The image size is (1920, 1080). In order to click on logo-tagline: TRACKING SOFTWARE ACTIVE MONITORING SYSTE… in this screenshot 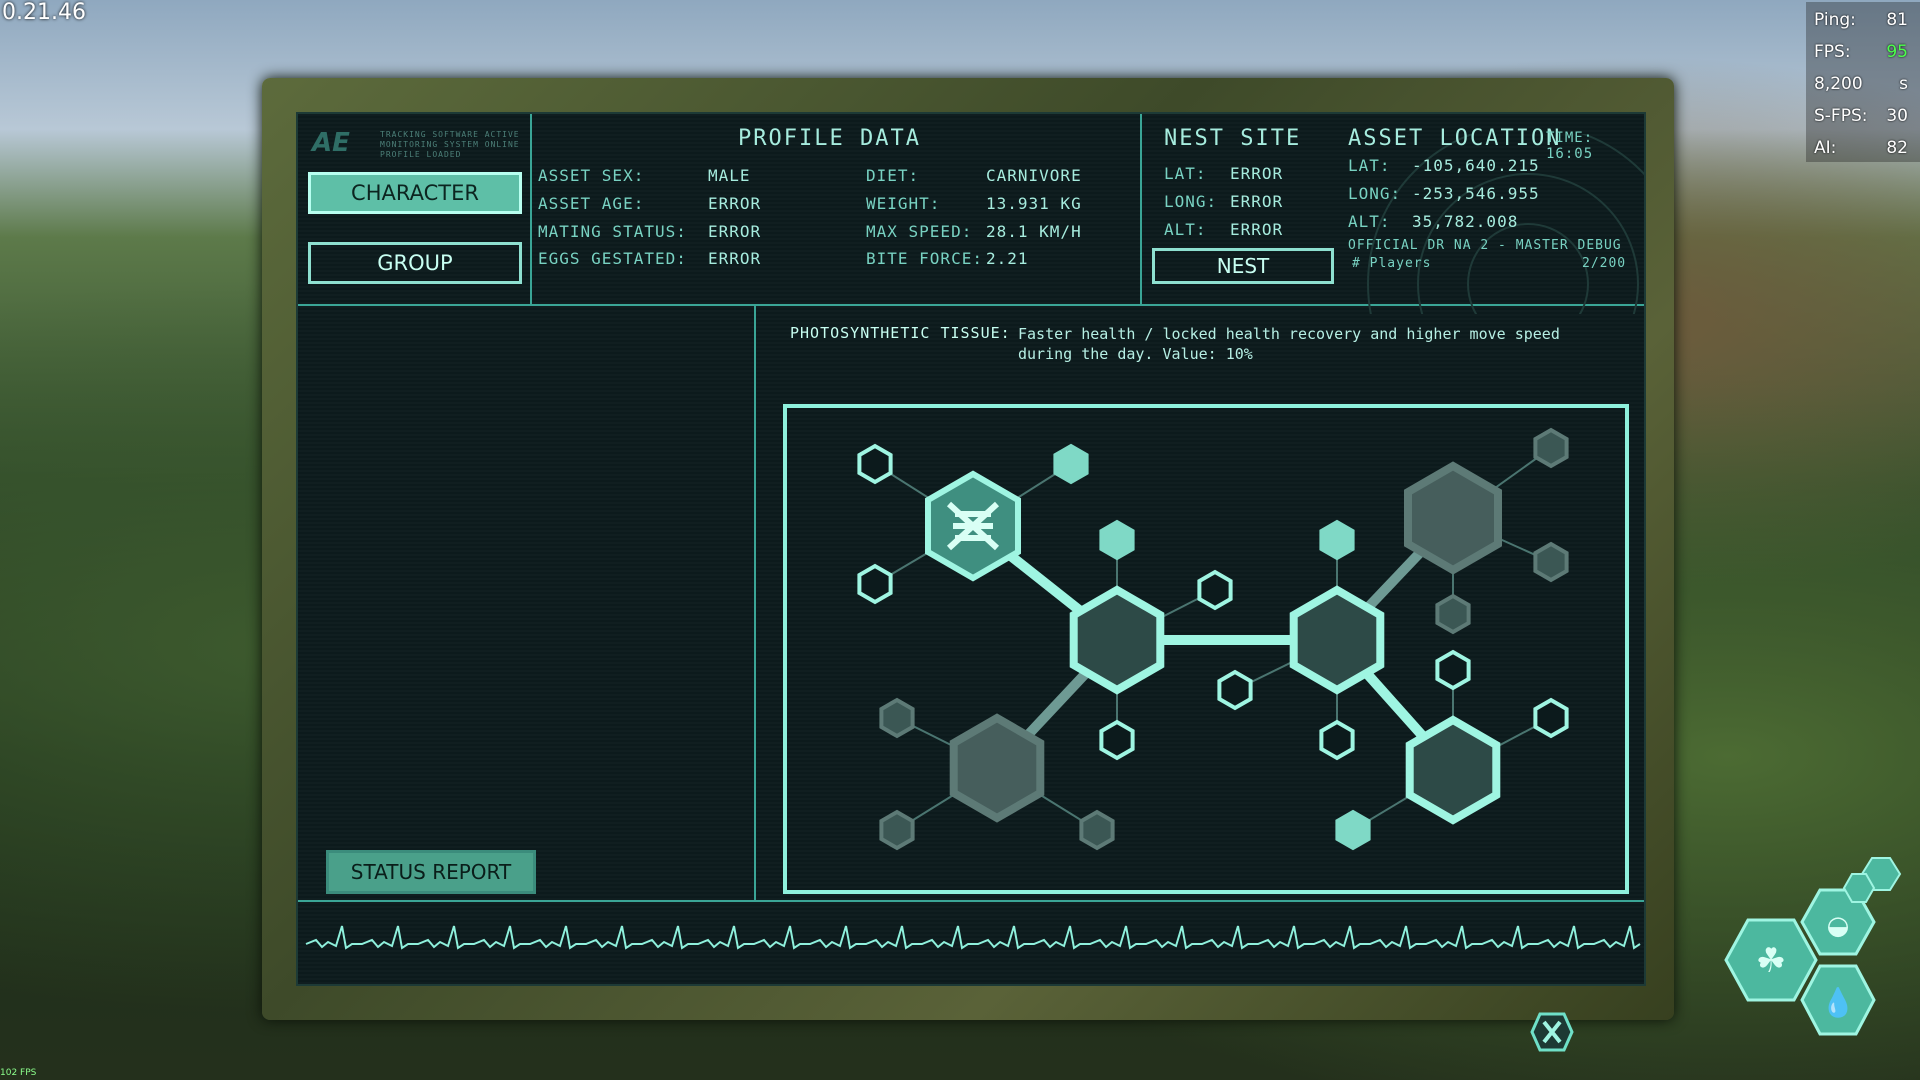, I will do `click(450, 144)`.